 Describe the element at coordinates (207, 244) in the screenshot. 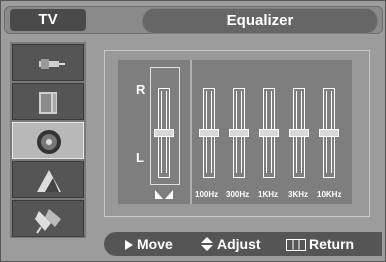

I see `up-down-arrows-icon` at that location.